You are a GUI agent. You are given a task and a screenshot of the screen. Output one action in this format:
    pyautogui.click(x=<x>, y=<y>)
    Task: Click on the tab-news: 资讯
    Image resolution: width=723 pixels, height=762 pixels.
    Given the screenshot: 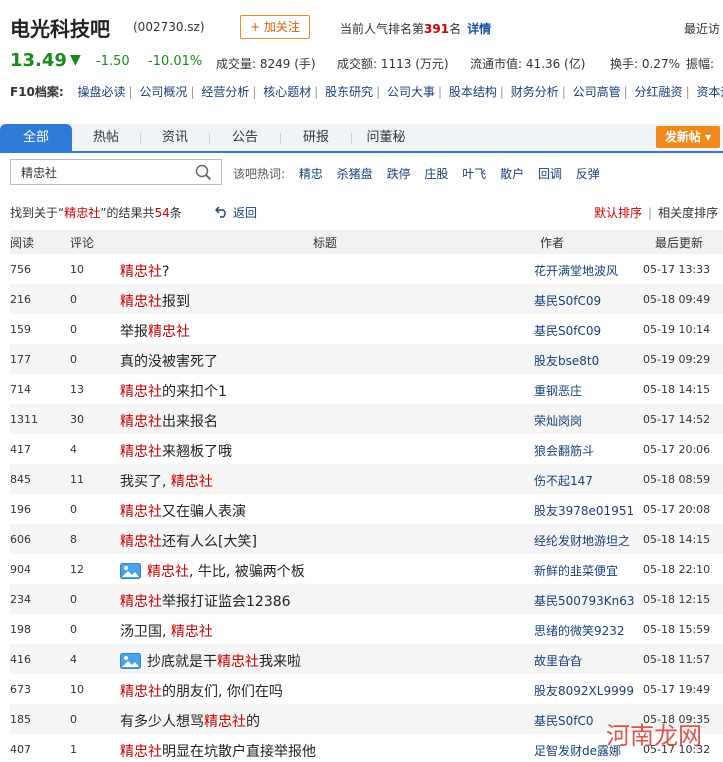 What is the action you would take?
    pyautogui.click(x=175, y=137)
    